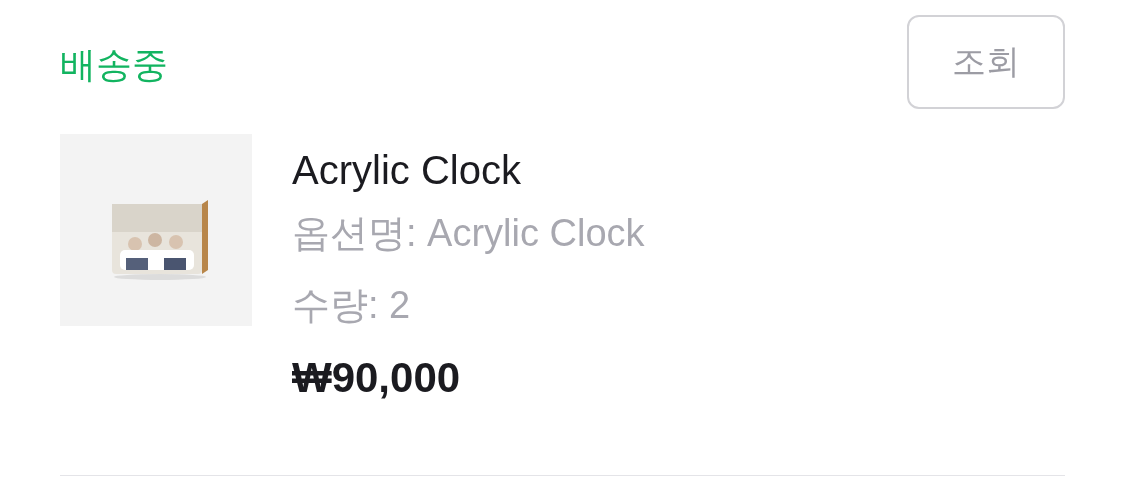 The image size is (1125, 494). What do you see at coordinates (468, 233) in the screenshot?
I see `option-text: 옵션명: Acrylic Clock` at bounding box center [468, 233].